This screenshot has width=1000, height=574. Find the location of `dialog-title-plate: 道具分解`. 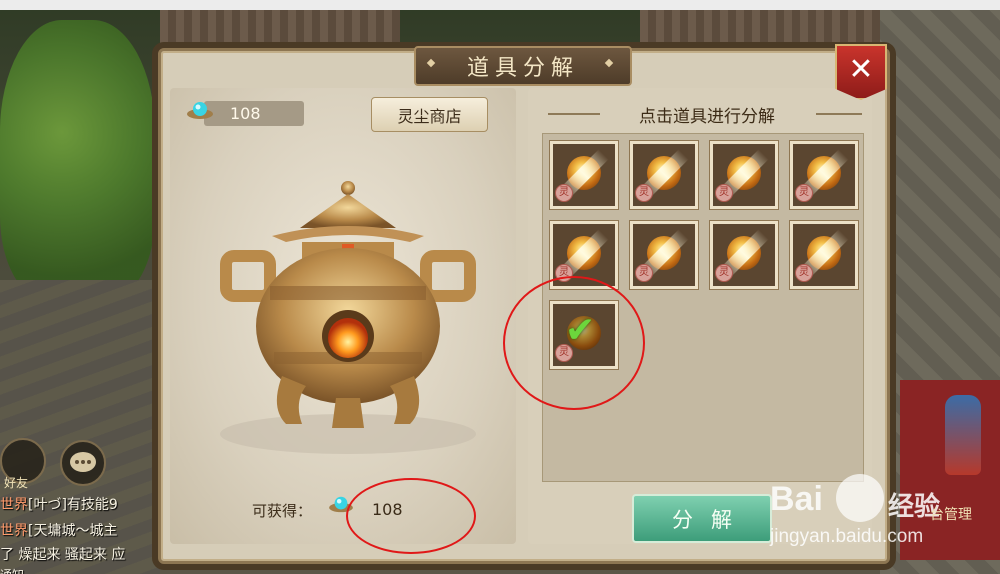

dialog-title-plate: 道具分解 is located at coordinates (523, 66).